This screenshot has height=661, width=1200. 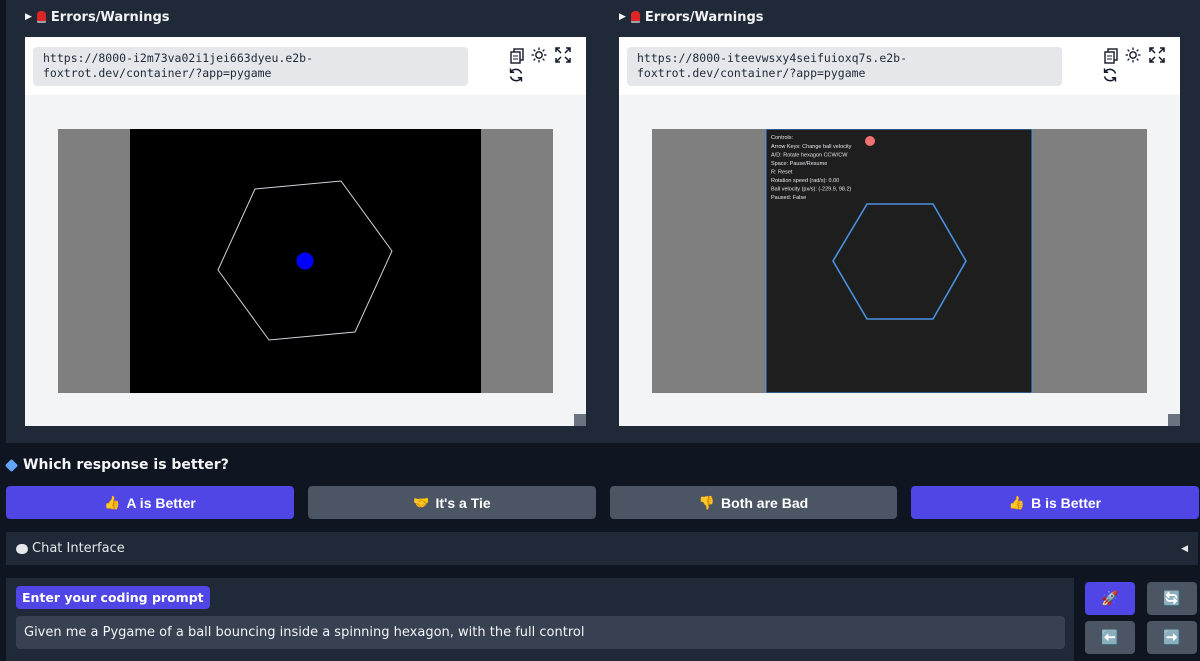 I want to click on url-line-1: https://8000-iteevwsxy4seifuioxq7s.e2b-, so click(x=772, y=58).